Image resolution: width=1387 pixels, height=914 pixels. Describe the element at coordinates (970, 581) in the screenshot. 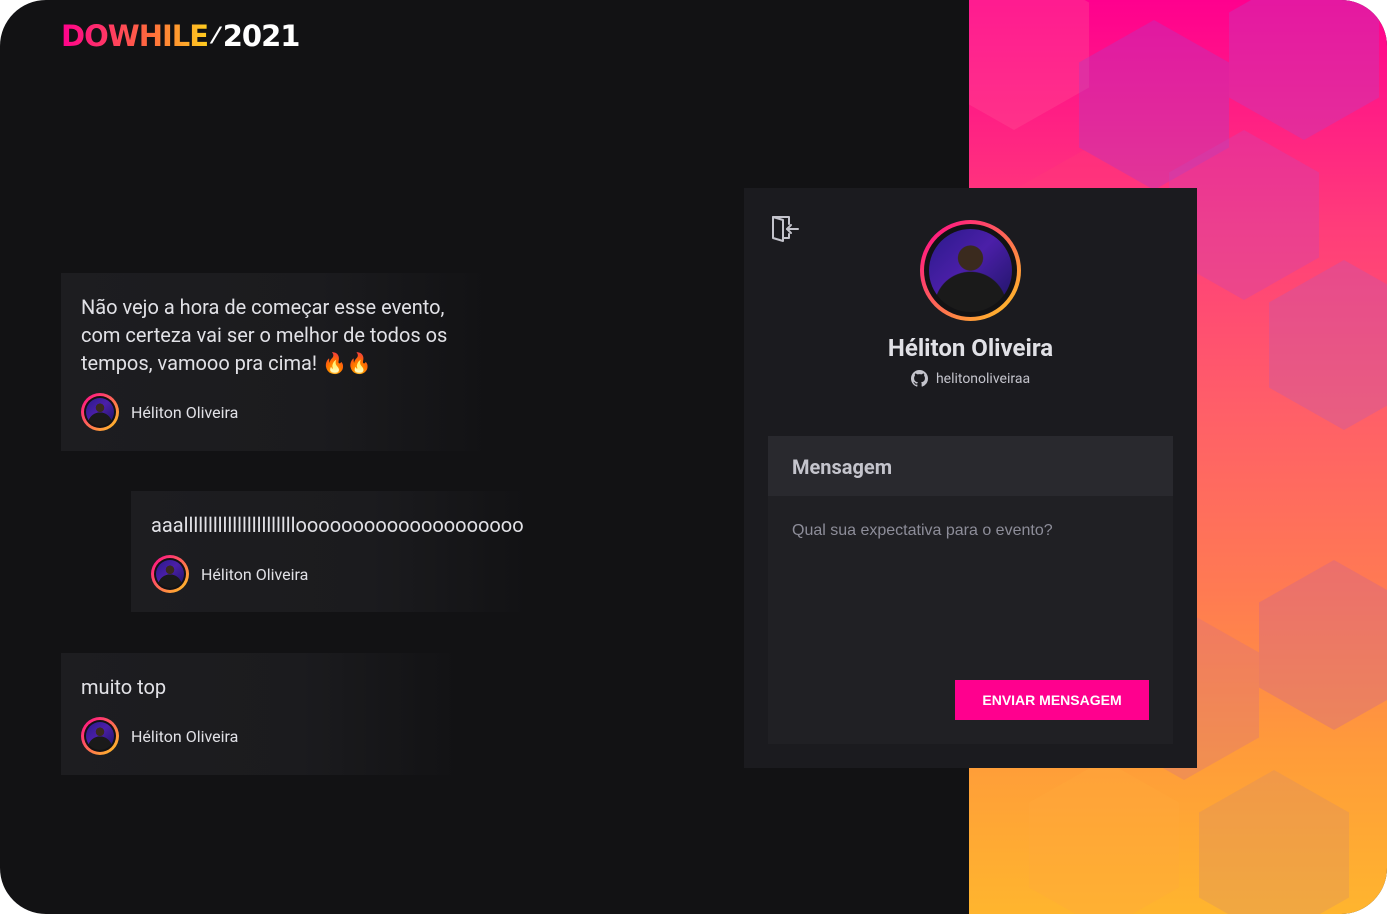

I see `message-textarea` at that location.